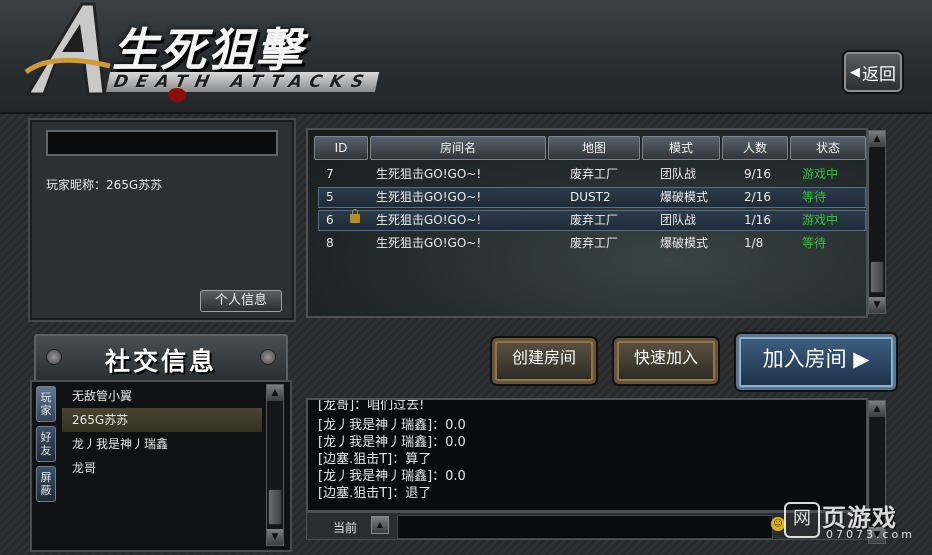 The image size is (932, 555). I want to click on room-players: 9/16, so click(757, 174).